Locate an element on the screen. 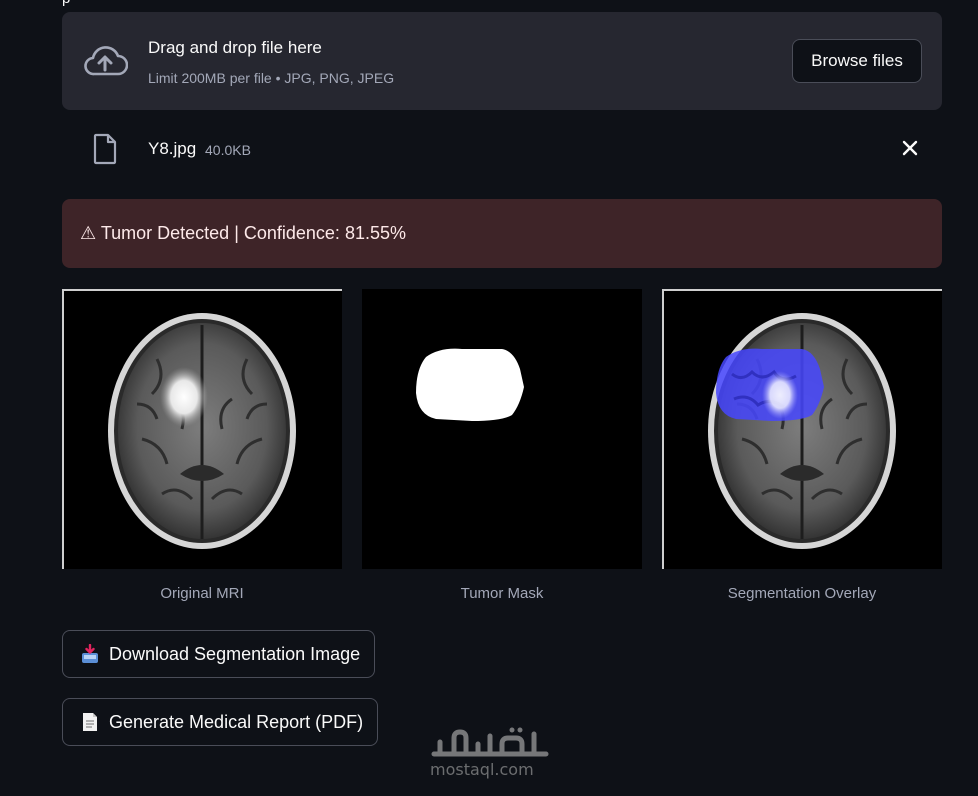 The width and height of the screenshot is (978, 796). uploaded-file-row: Y8.jpg 40.0KB is located at coordinates (502, 150).